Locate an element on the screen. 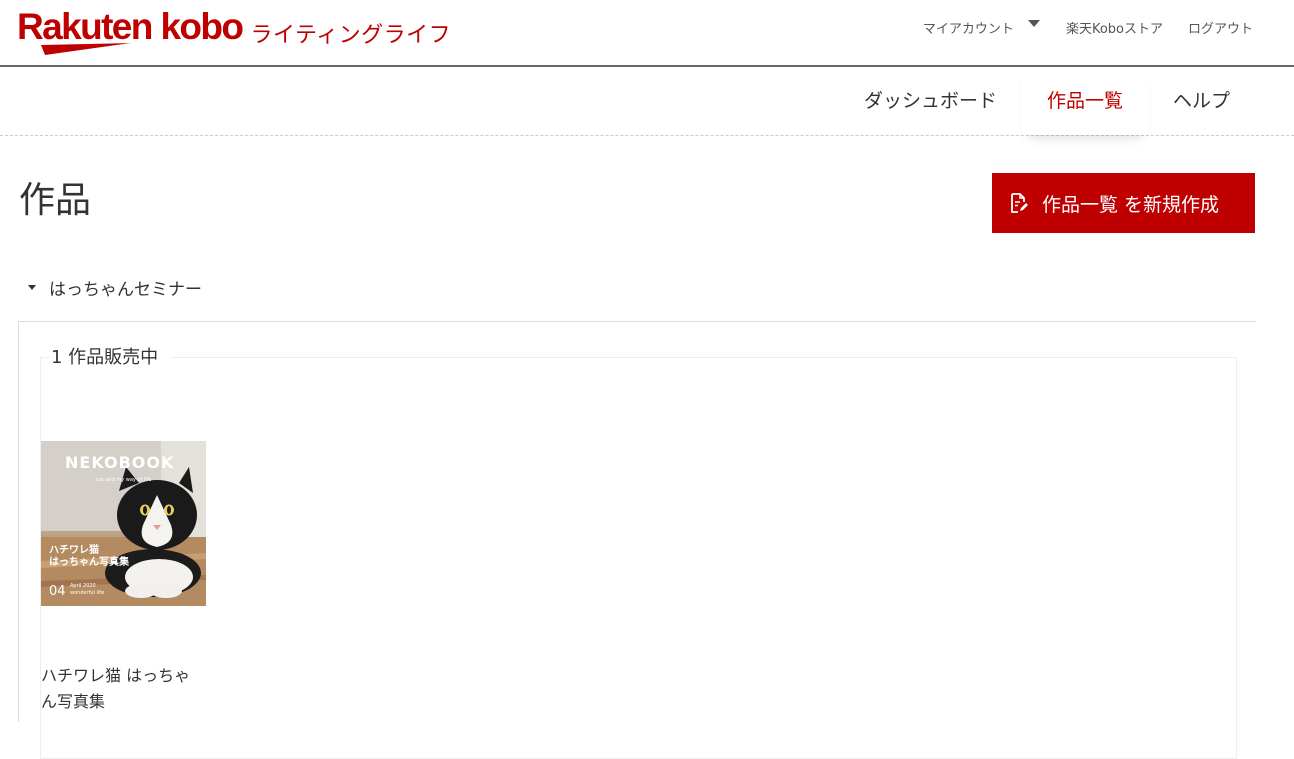 The width and height of the screenshot is (1294, 759). edit-document-icon is located at coordinates (1019, 203).